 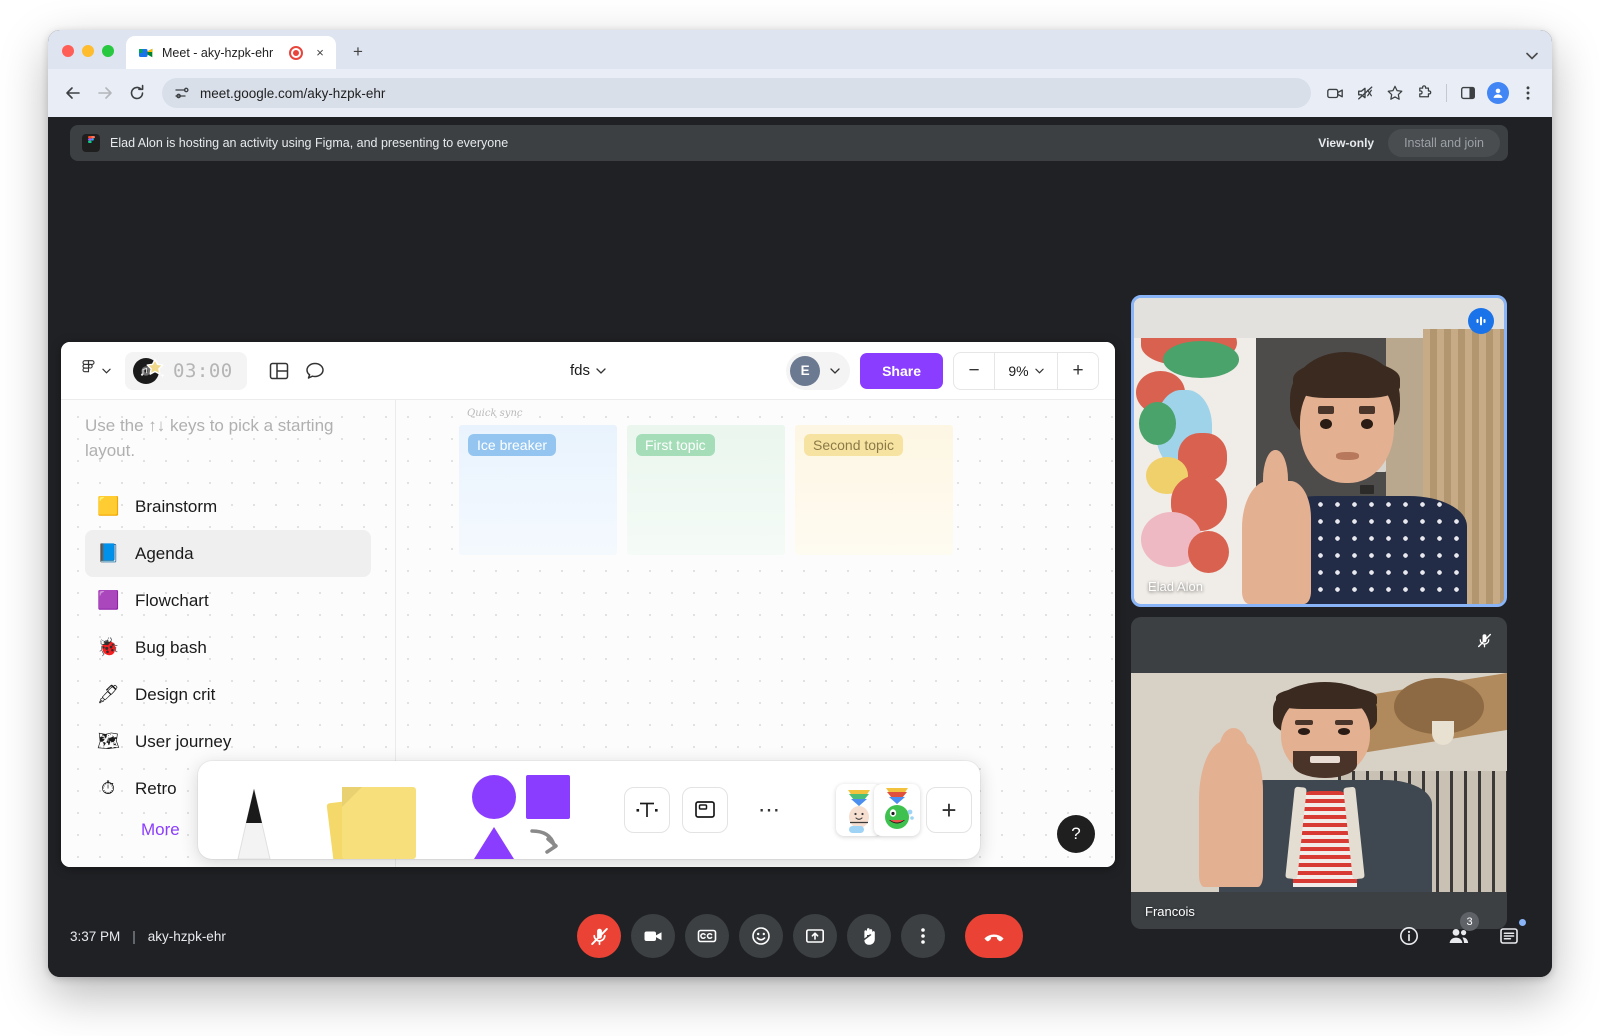 I want to click on layout-item-agenda: 📘 Agenda, so click(x=228, y=554).